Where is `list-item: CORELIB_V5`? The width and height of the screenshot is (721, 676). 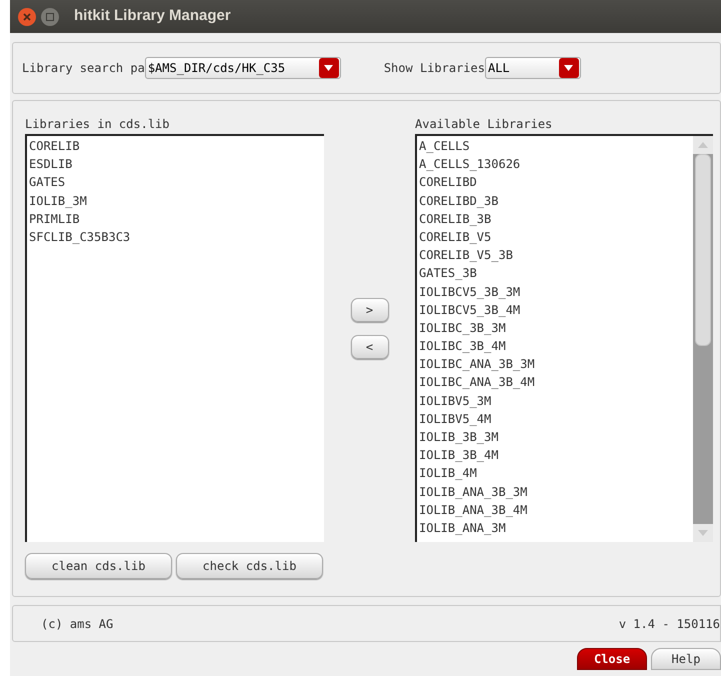 list-item: CORELIB_V5 is located at coordinates (555, 237).